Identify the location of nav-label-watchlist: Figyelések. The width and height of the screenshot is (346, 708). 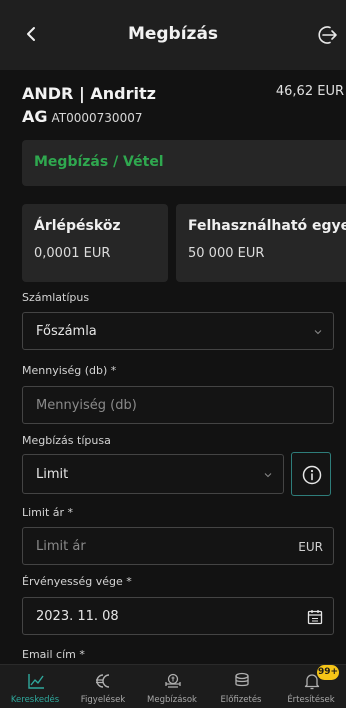
(103, 700).